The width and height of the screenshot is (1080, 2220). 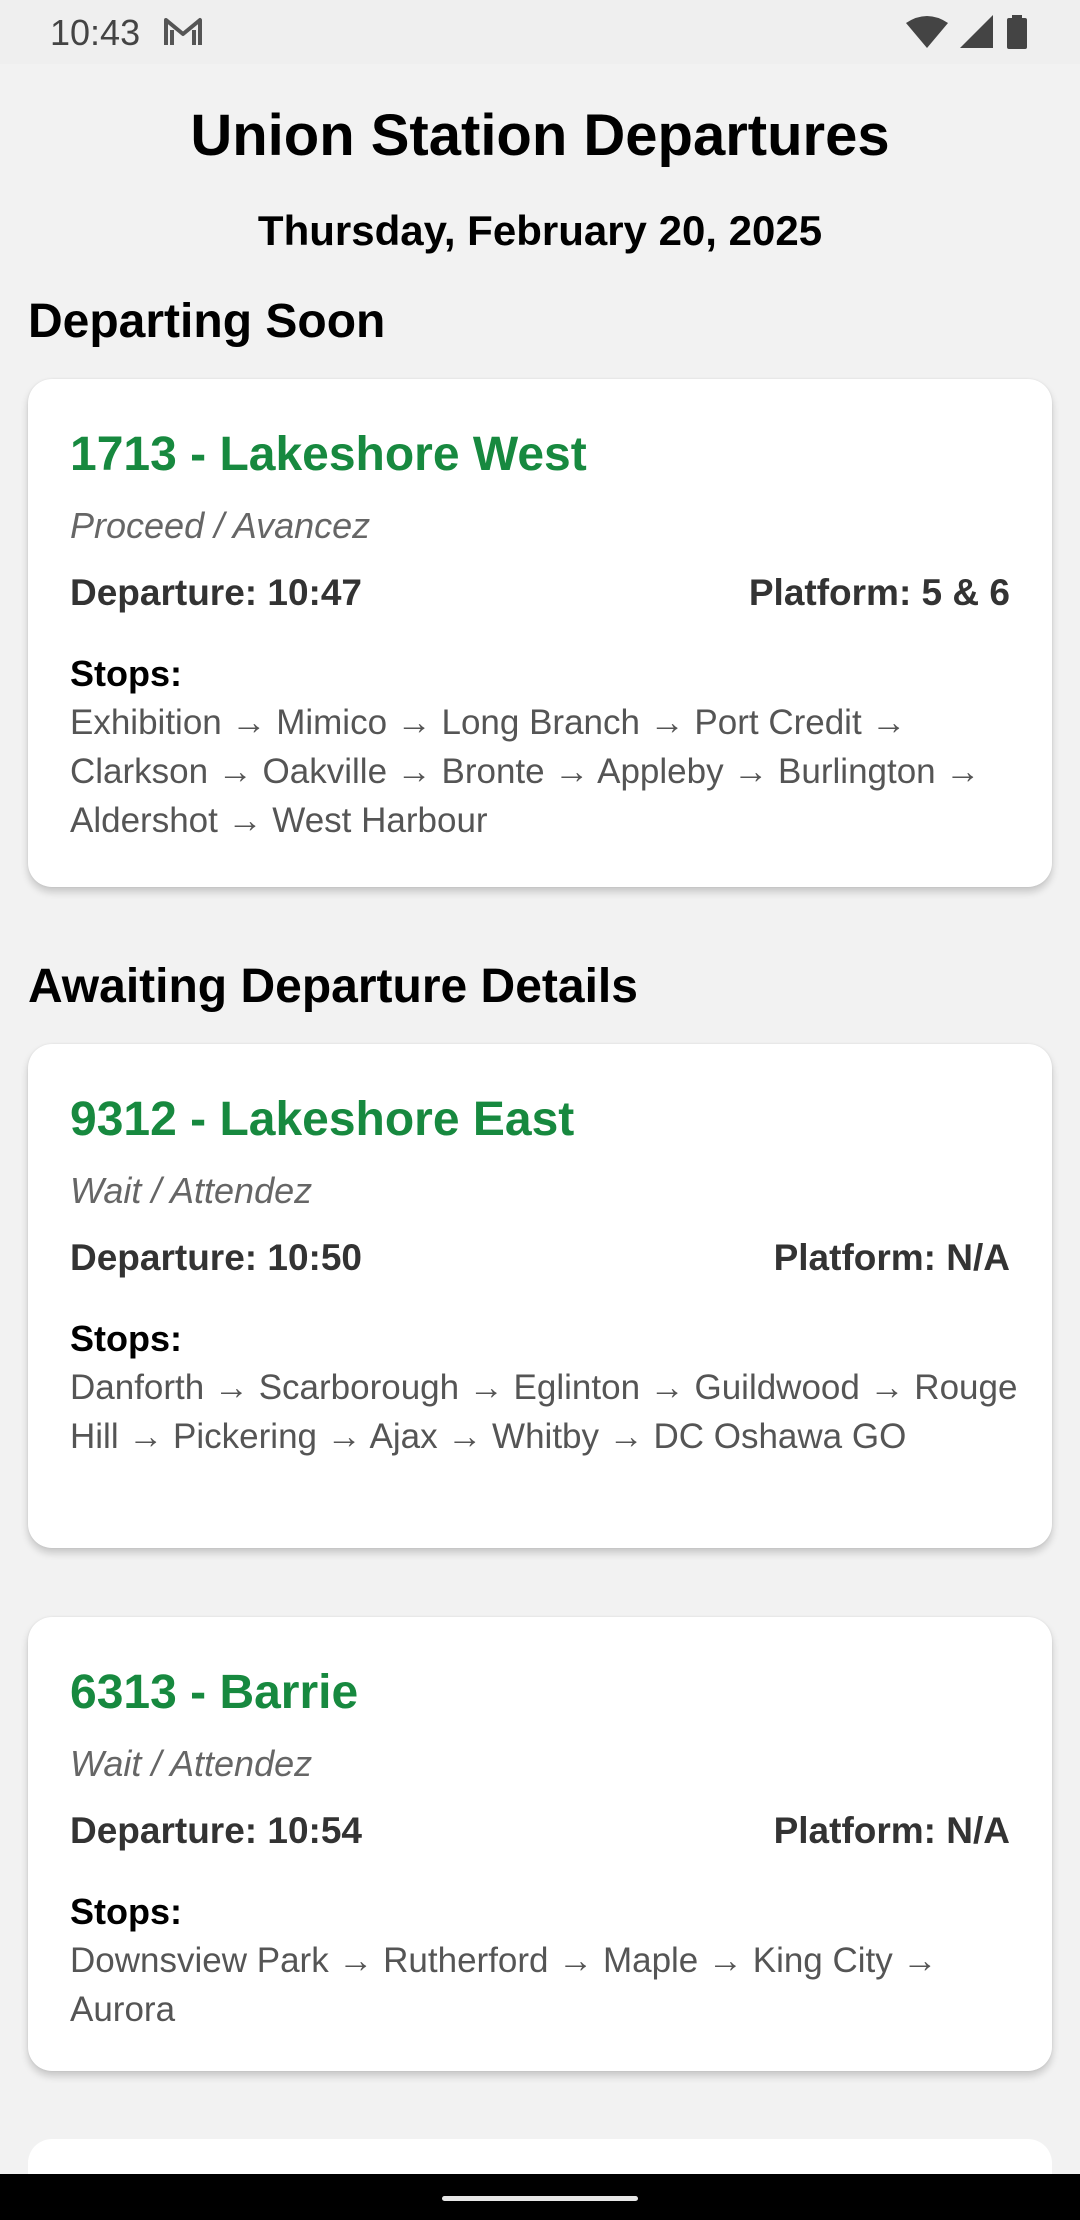 What do you see at coordinates (879, 592) in the screenshot?
I see `platform-number: Platform: 5 & 6` at bounding box center [879, 592].